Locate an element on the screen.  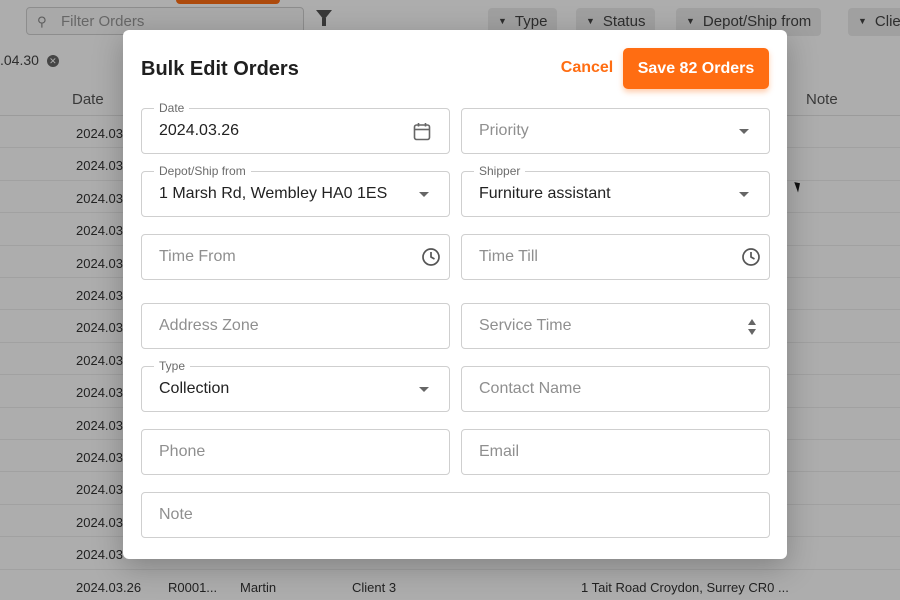
email-field: Email is located at coordinates (615, 452).